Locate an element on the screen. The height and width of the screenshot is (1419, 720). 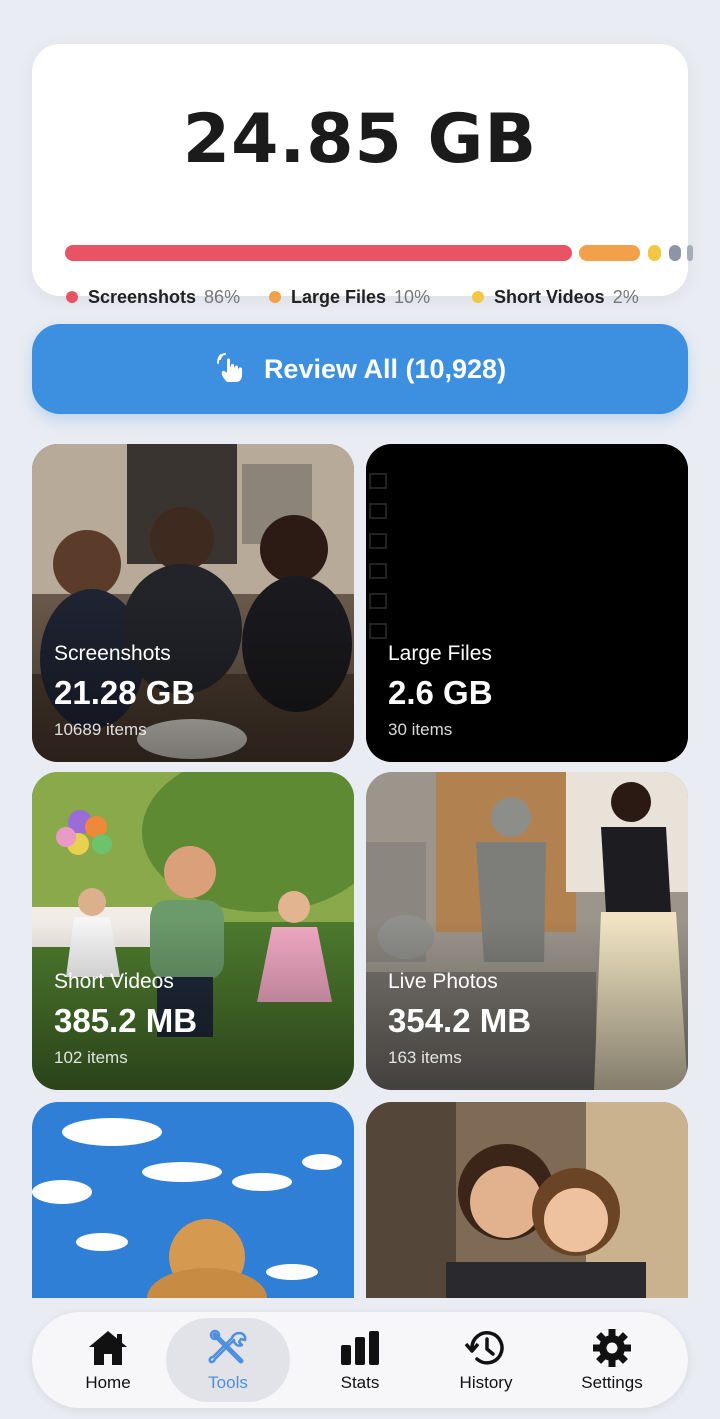
photo-tile-dog is located at coordinates (193, 1200).